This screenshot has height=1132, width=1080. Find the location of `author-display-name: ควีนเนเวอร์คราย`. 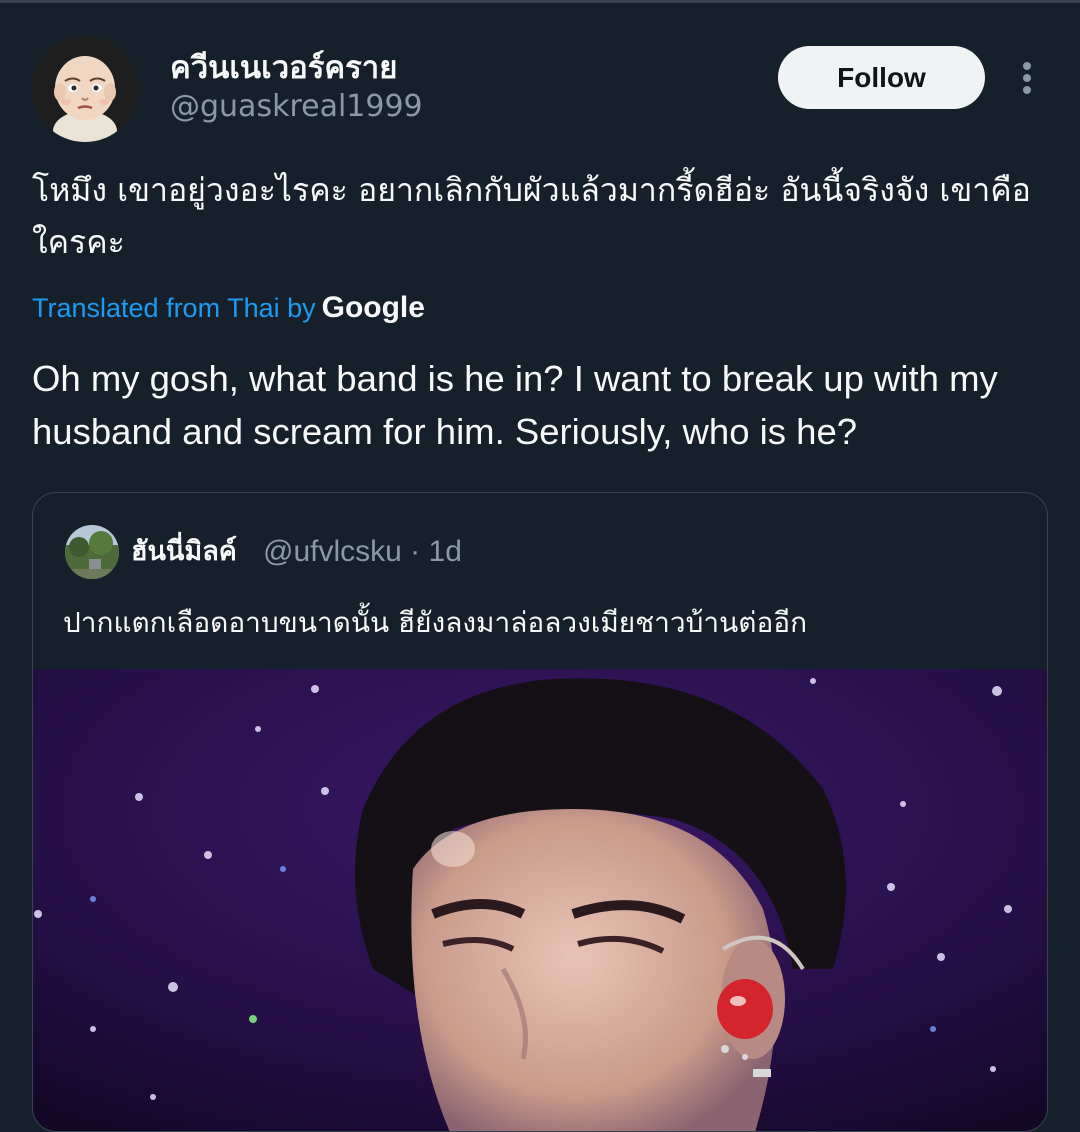

author-display-name: ควีนเนเวอร์คราย is located at coordinates (283, 68).